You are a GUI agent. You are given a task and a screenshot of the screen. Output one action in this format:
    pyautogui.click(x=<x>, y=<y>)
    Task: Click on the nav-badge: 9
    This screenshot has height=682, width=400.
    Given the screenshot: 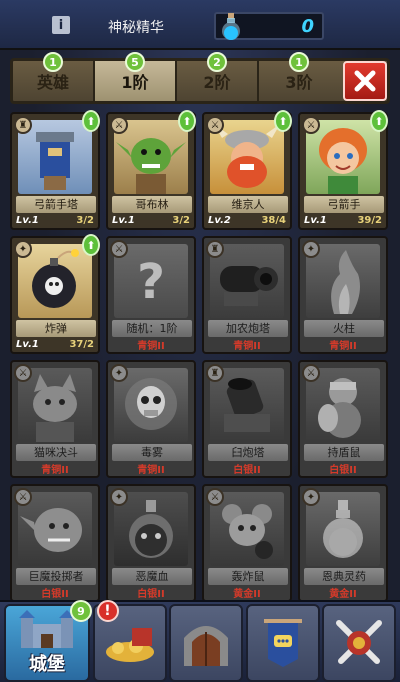 What is the action you would take?
    pyautogui.click(x=81, y=611)
    